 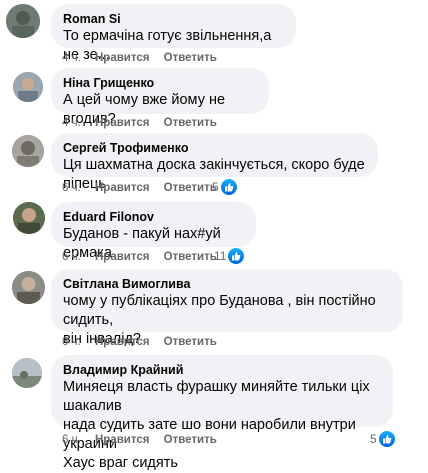 What do you see at coordinates (220, 256) in the screenshot?
I see `reaction-number: 11` at bounding box center [220, 256].